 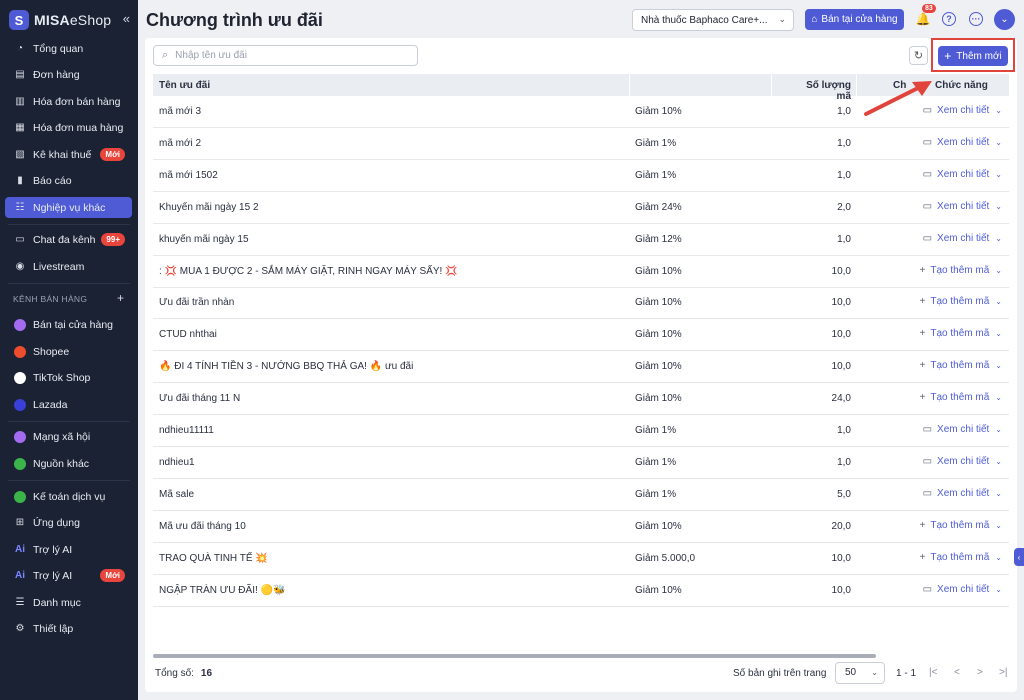 What do you see at coordinates (112, 575) in the screenshot?
I see `new-badge: Mới` at bounding box center [112, 575].